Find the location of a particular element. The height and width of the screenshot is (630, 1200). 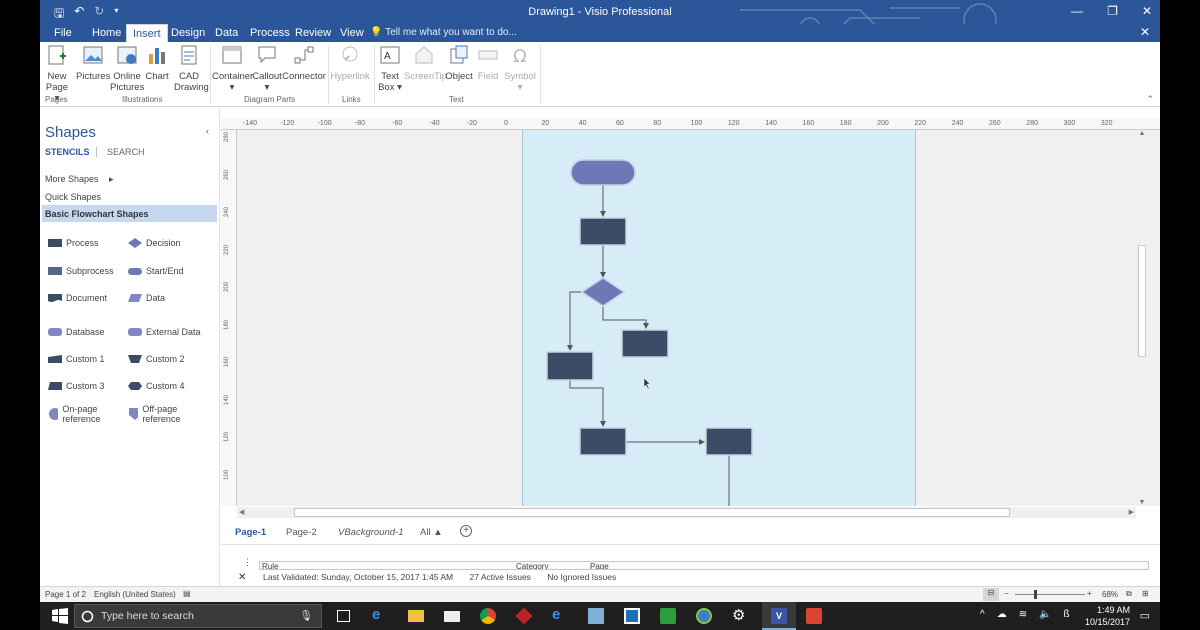

screentip-button: ScreenTip is located at coordinates (425, 63).